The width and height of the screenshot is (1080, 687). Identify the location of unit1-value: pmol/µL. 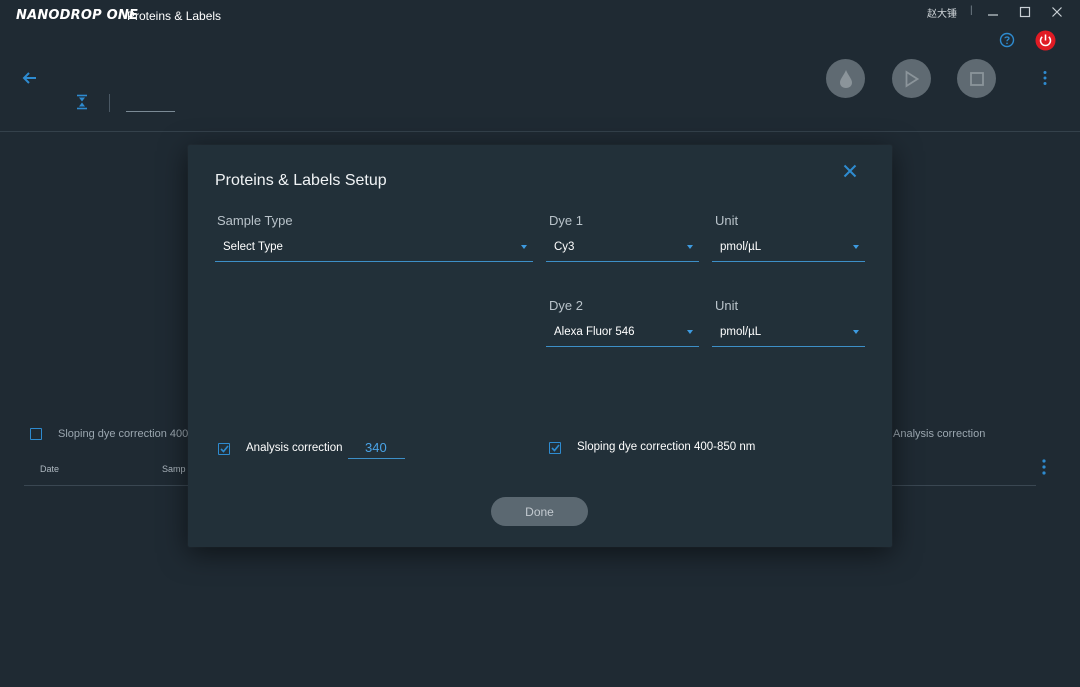
(741, 246).